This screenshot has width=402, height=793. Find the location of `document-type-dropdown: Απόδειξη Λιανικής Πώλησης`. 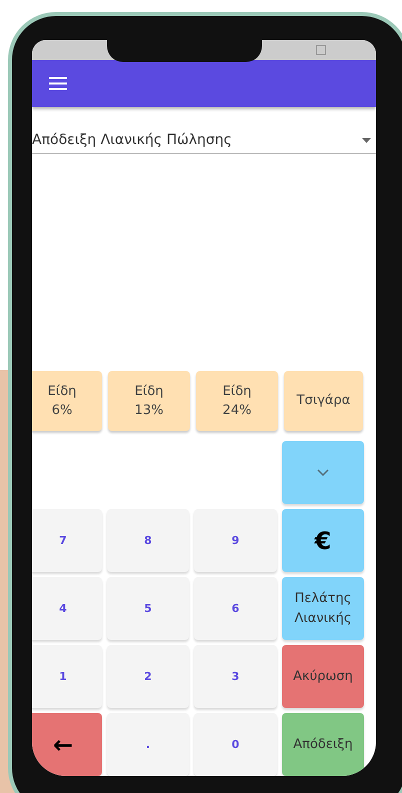

document-type-dropdown: Απόδειξη Λιανικής Πώλησης is located at coordinates (204, 143).